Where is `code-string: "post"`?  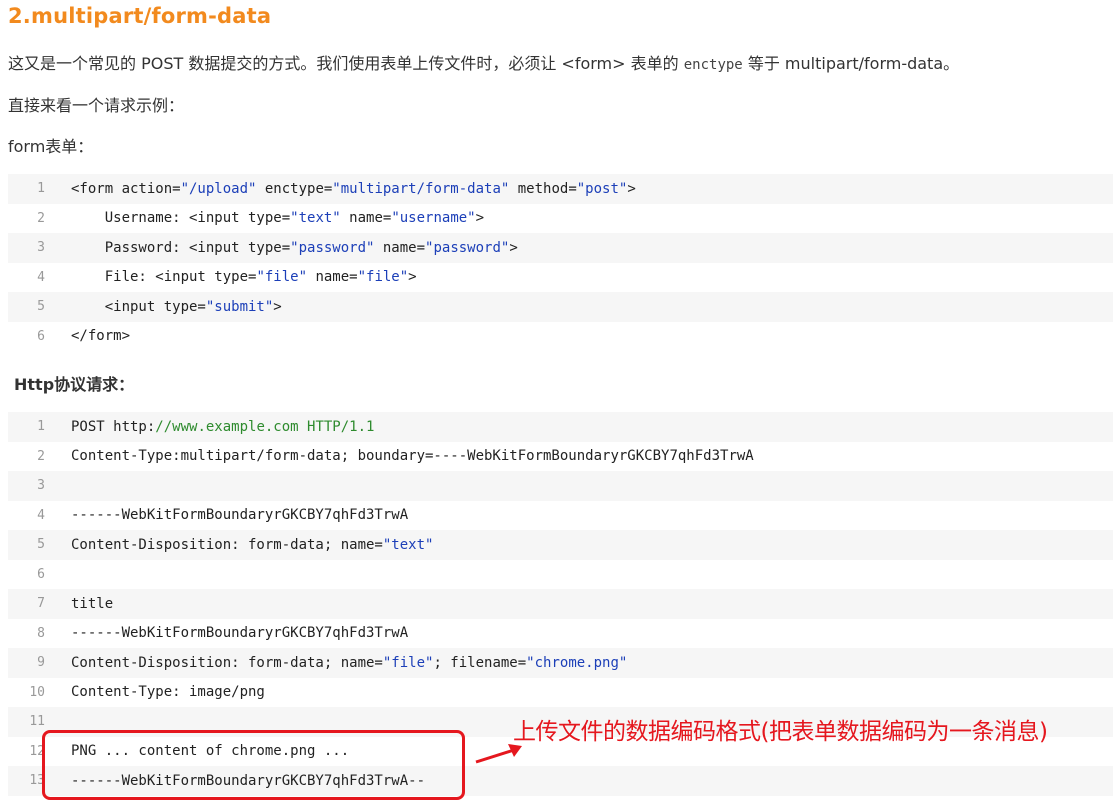 code-string: "post" is located at coordinates (602, 188).